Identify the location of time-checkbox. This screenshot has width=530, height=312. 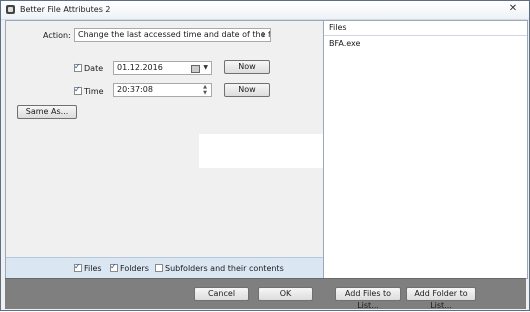
(78, 90).